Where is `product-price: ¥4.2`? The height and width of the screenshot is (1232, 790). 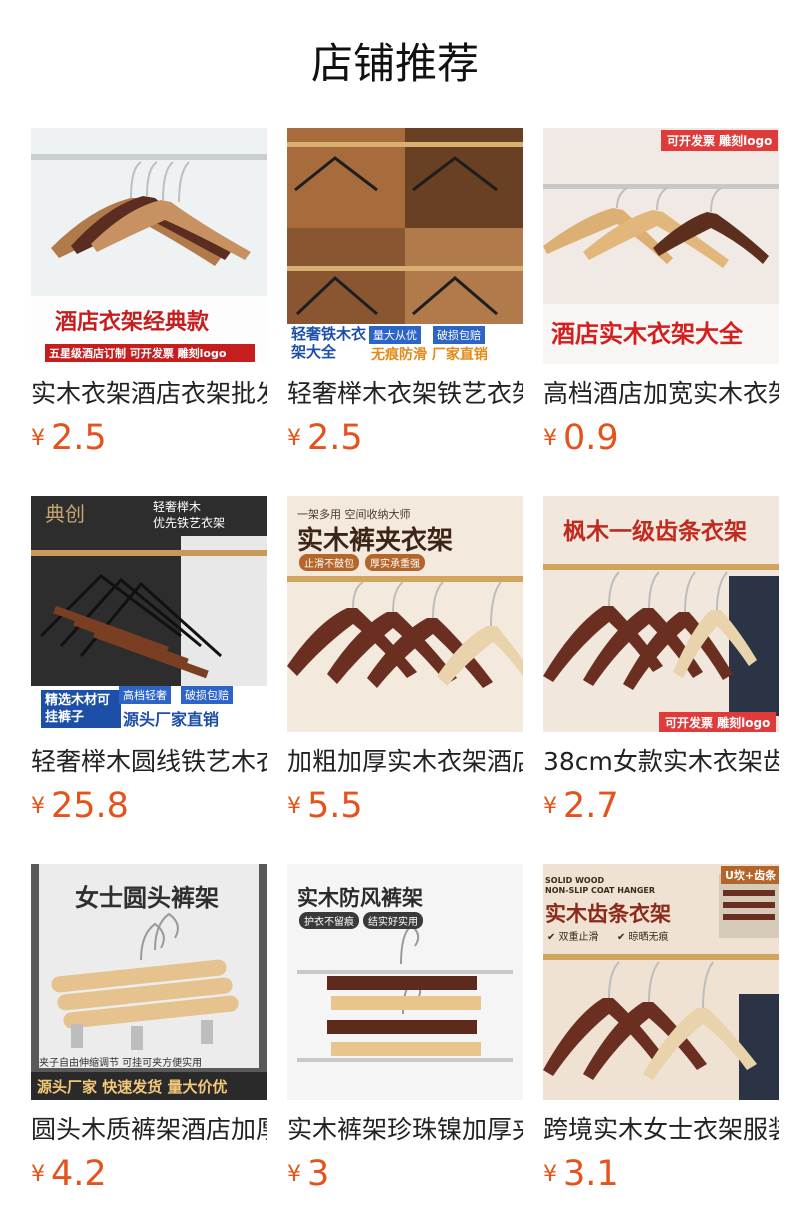
product-price: ¥4.2 is located at coordinates (69, 1174).